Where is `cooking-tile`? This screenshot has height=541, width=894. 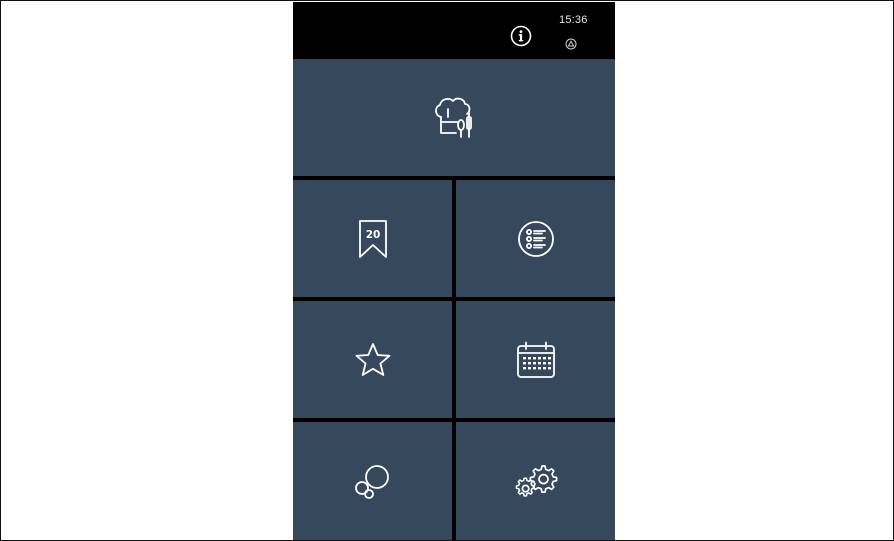
cooking-tile is located at coordinates (454, 117).